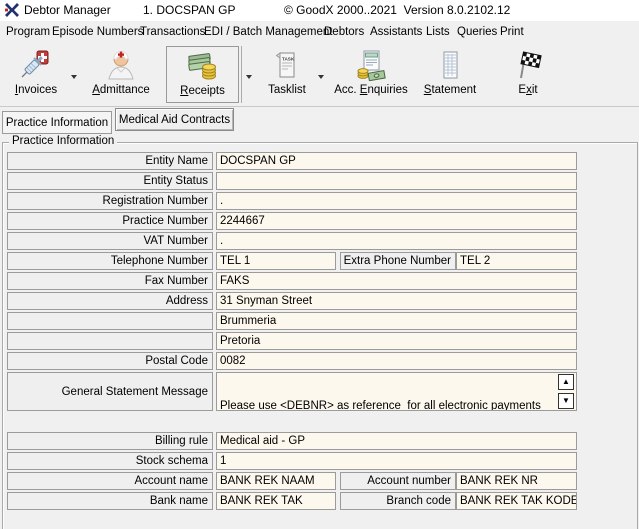 The width and height of the screenshot is (639, 529). Describe the element at coordinates (396, 161) in the screenshot. I see `entity-name-field: DOCSPAN GP` at that location.